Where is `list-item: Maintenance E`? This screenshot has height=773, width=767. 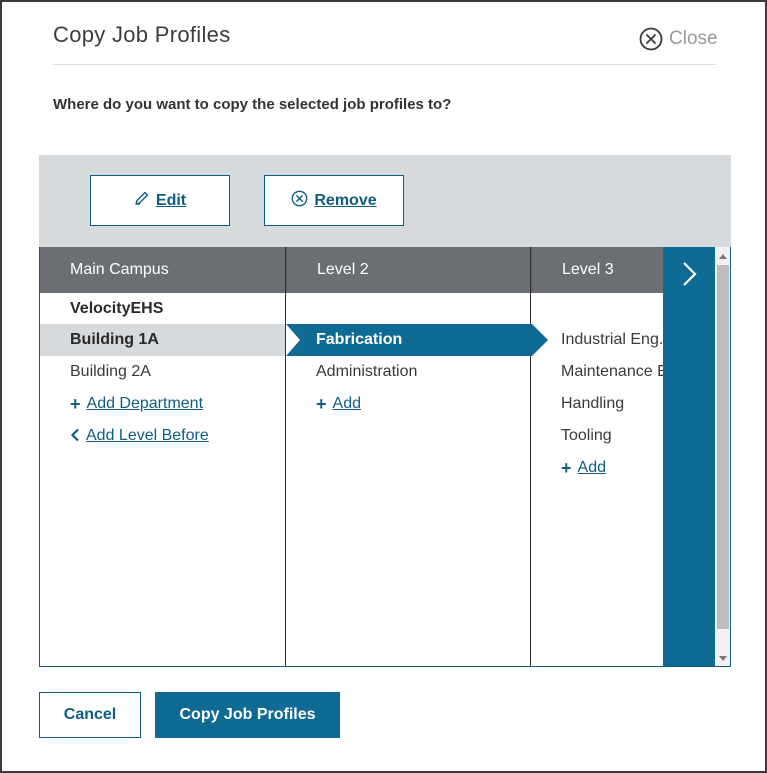 list-item: Maintenance E is located at coordinates (601, 372).